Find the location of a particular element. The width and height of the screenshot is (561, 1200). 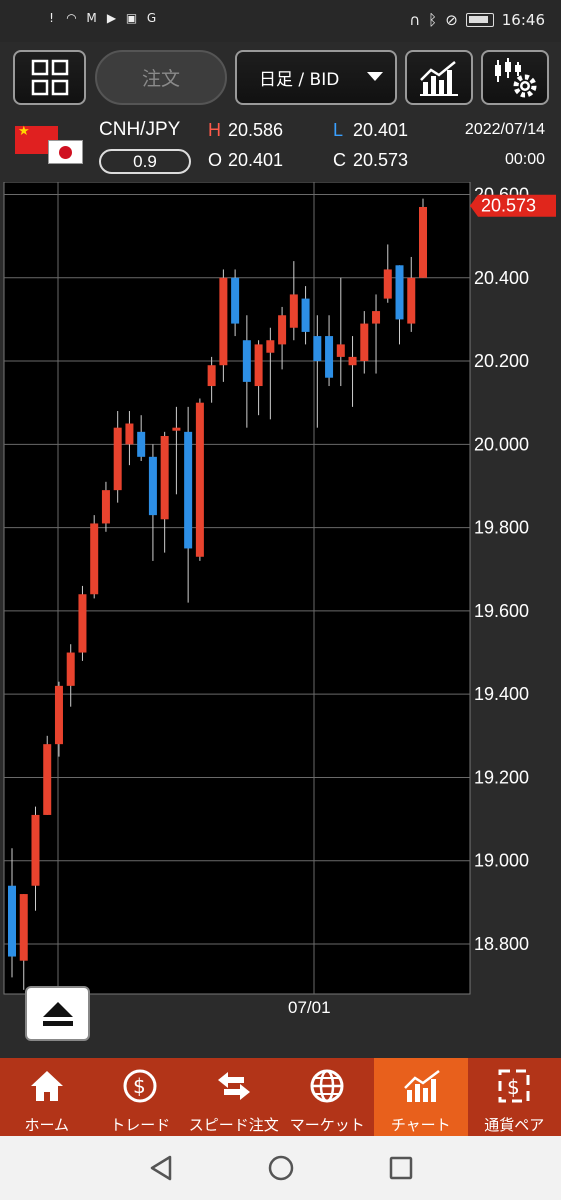

battery-icon is located at coordinates (479, 20).